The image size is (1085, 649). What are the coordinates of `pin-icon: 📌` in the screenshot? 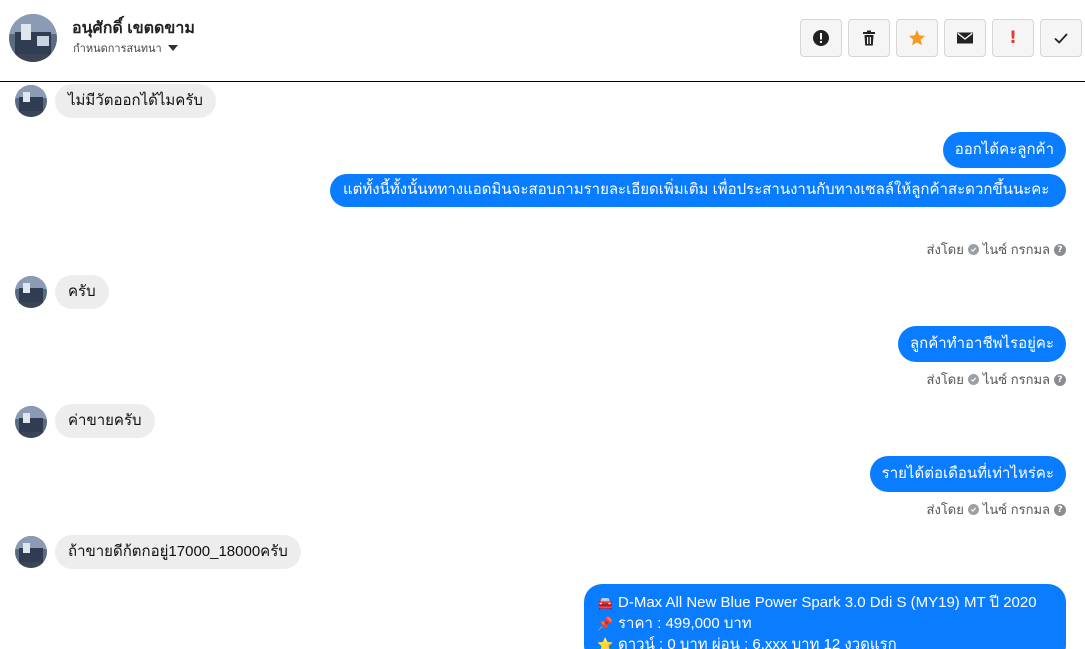 It's located at (605, 623).